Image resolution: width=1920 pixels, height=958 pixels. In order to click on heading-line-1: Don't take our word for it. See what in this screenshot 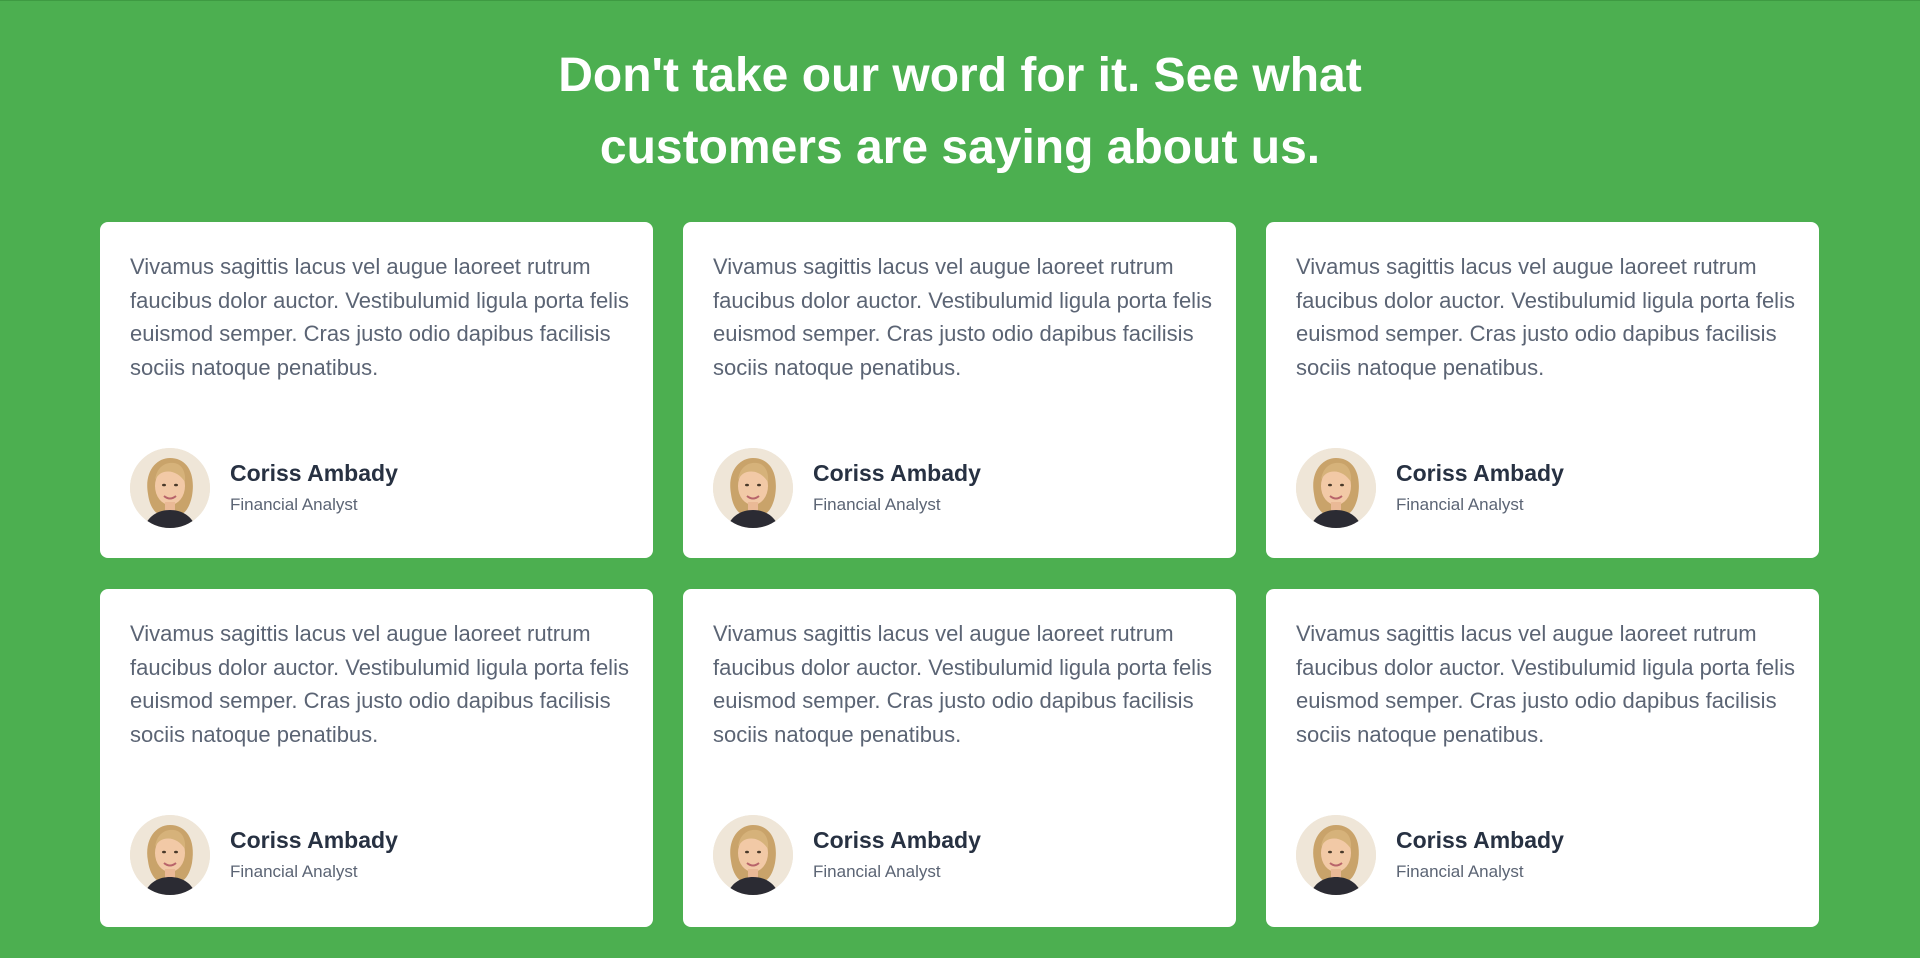, I will do `click(960, 75)`.